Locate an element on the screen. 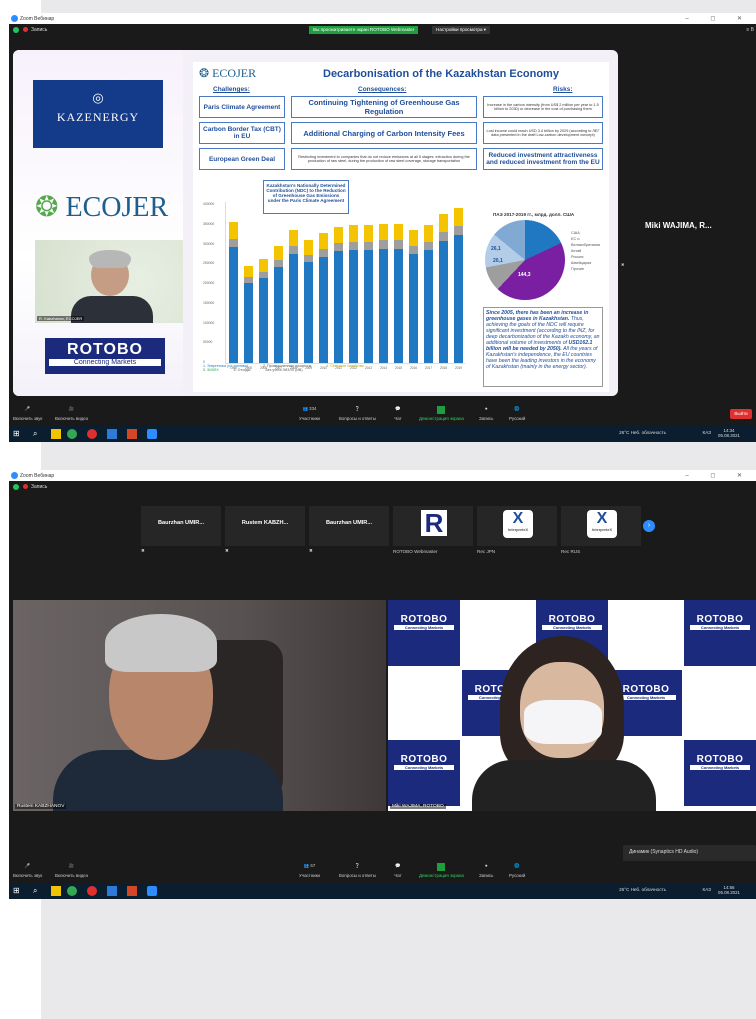 The height and width of the screenshot is (1019, 756). video-name-tag: Miki WAJIMA, ROTOBO is located at coordinates (418, 806).